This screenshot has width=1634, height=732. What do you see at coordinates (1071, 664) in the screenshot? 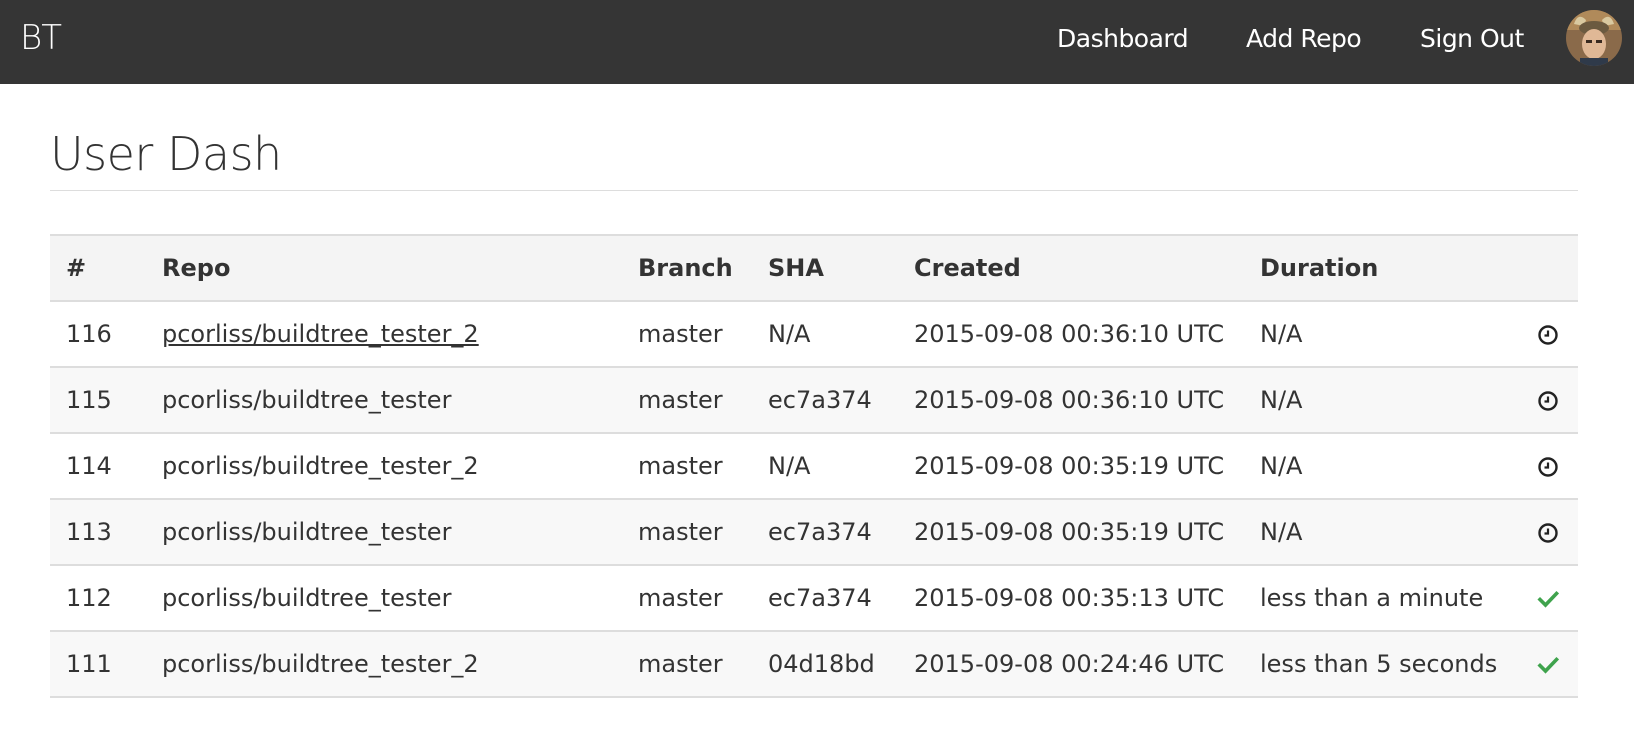
I see `created-cell: 2015-09-08 00:24:46 UTC` at bounding box center [1071, 664].